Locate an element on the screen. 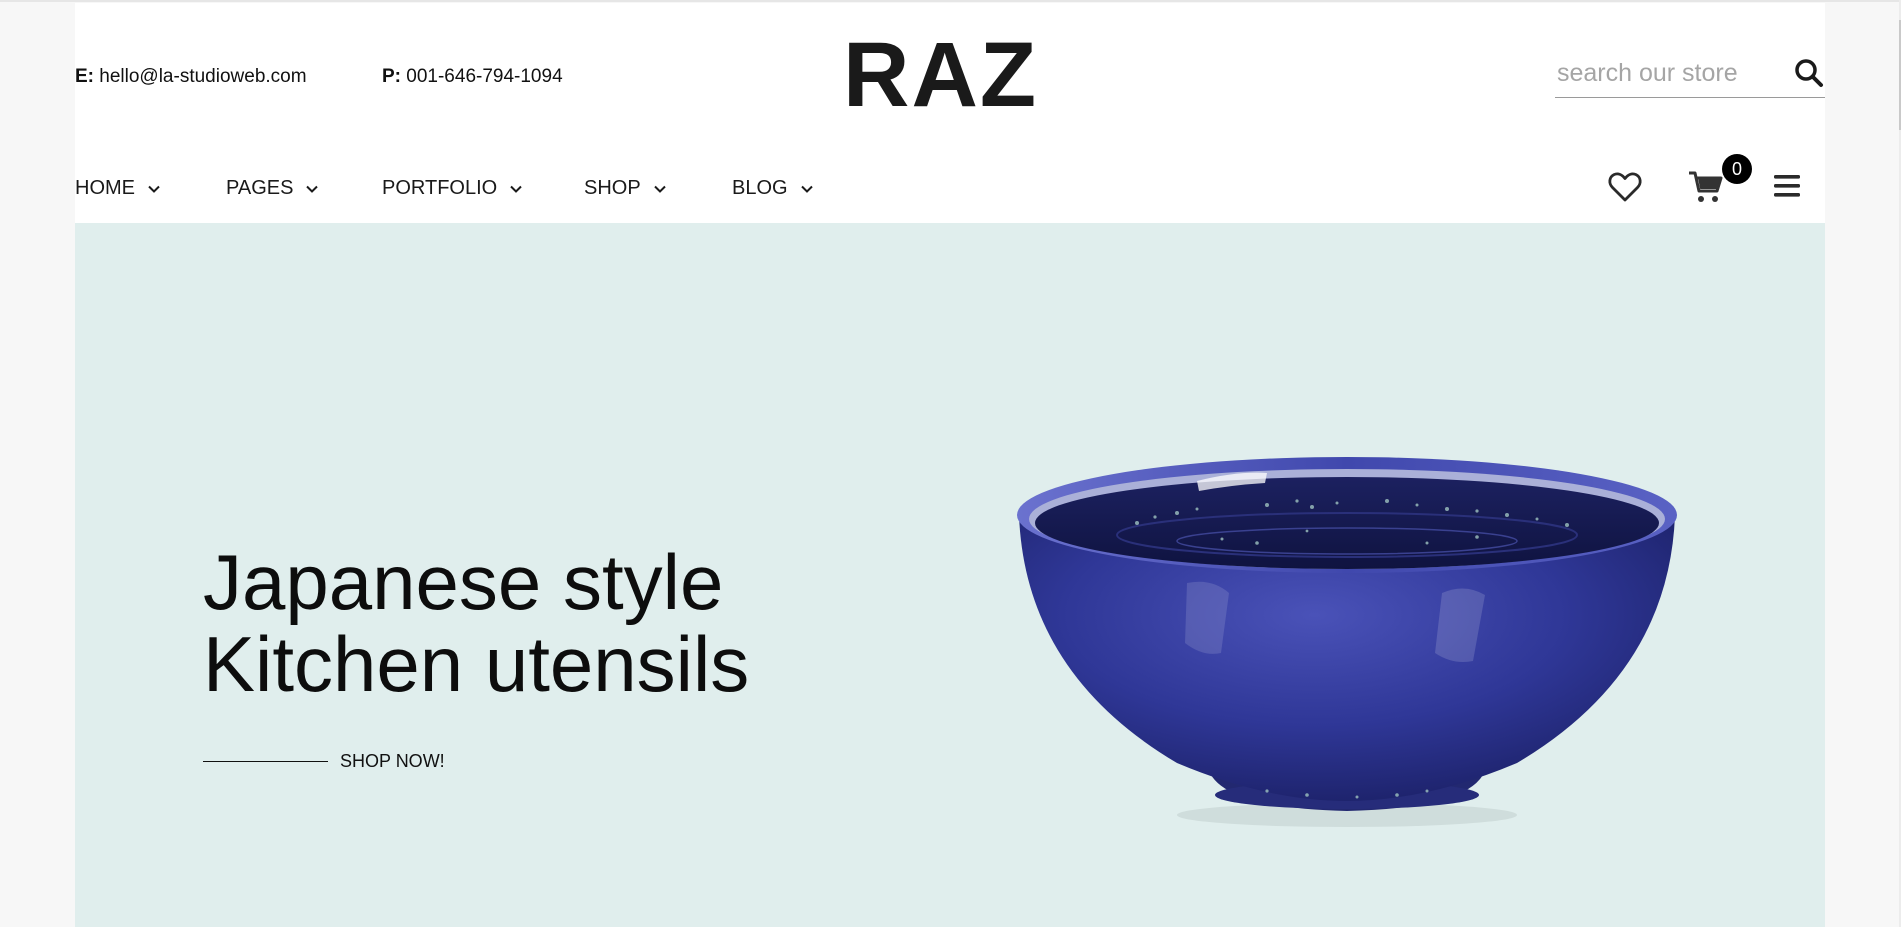 The height and width of the screenshot is (927, 1901). nav-item-shop: SHOP is located at coordinates (625, 188).